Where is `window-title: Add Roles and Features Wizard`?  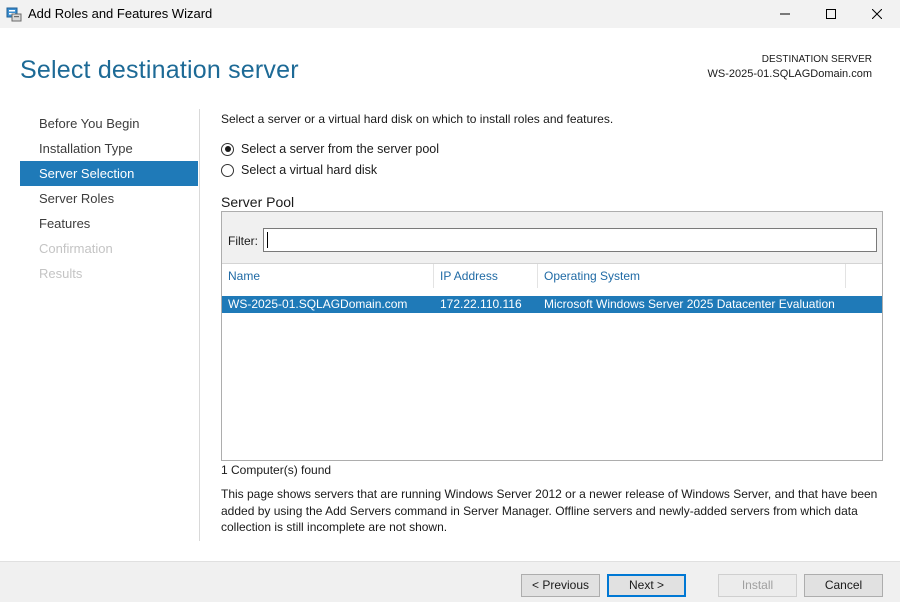 window-title: Add Roles and Features Wizard is located at coordinates (120, 13).